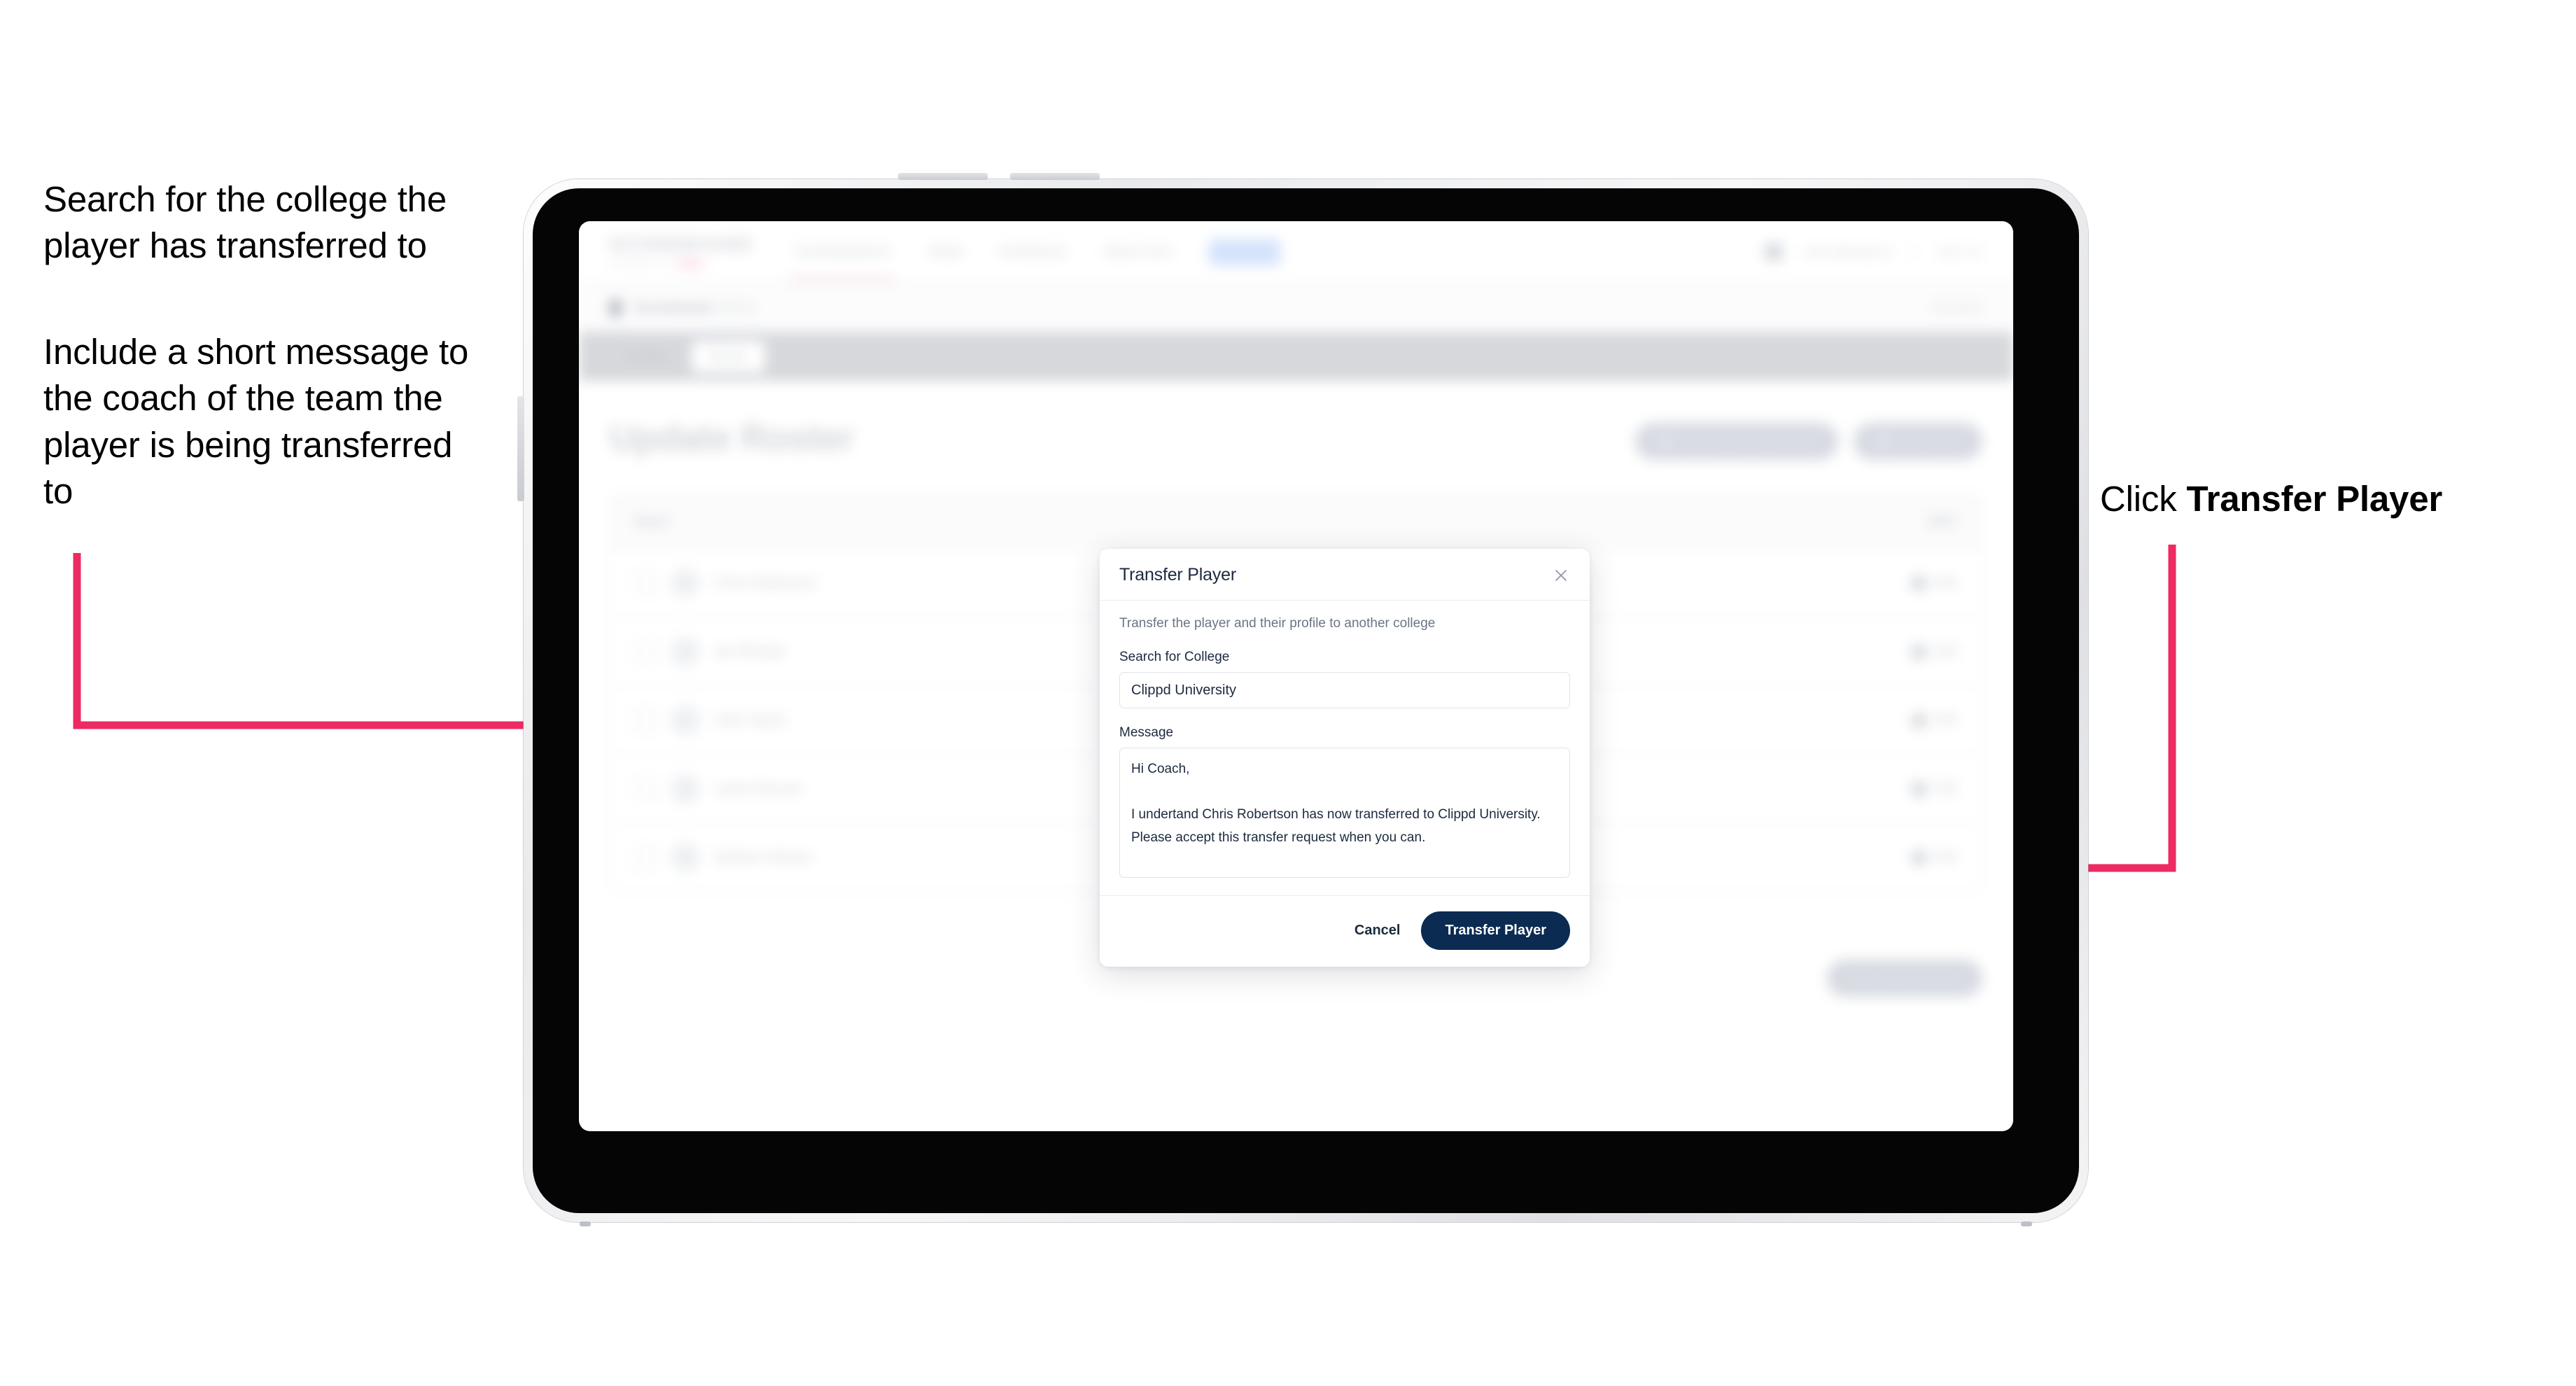 Image resolution: width=2576 pixels, height=1386 pixels. Describe the element at coordinates (1345, 575) in the screenshot. I see `dialog-header: Transfer Player` at that location.